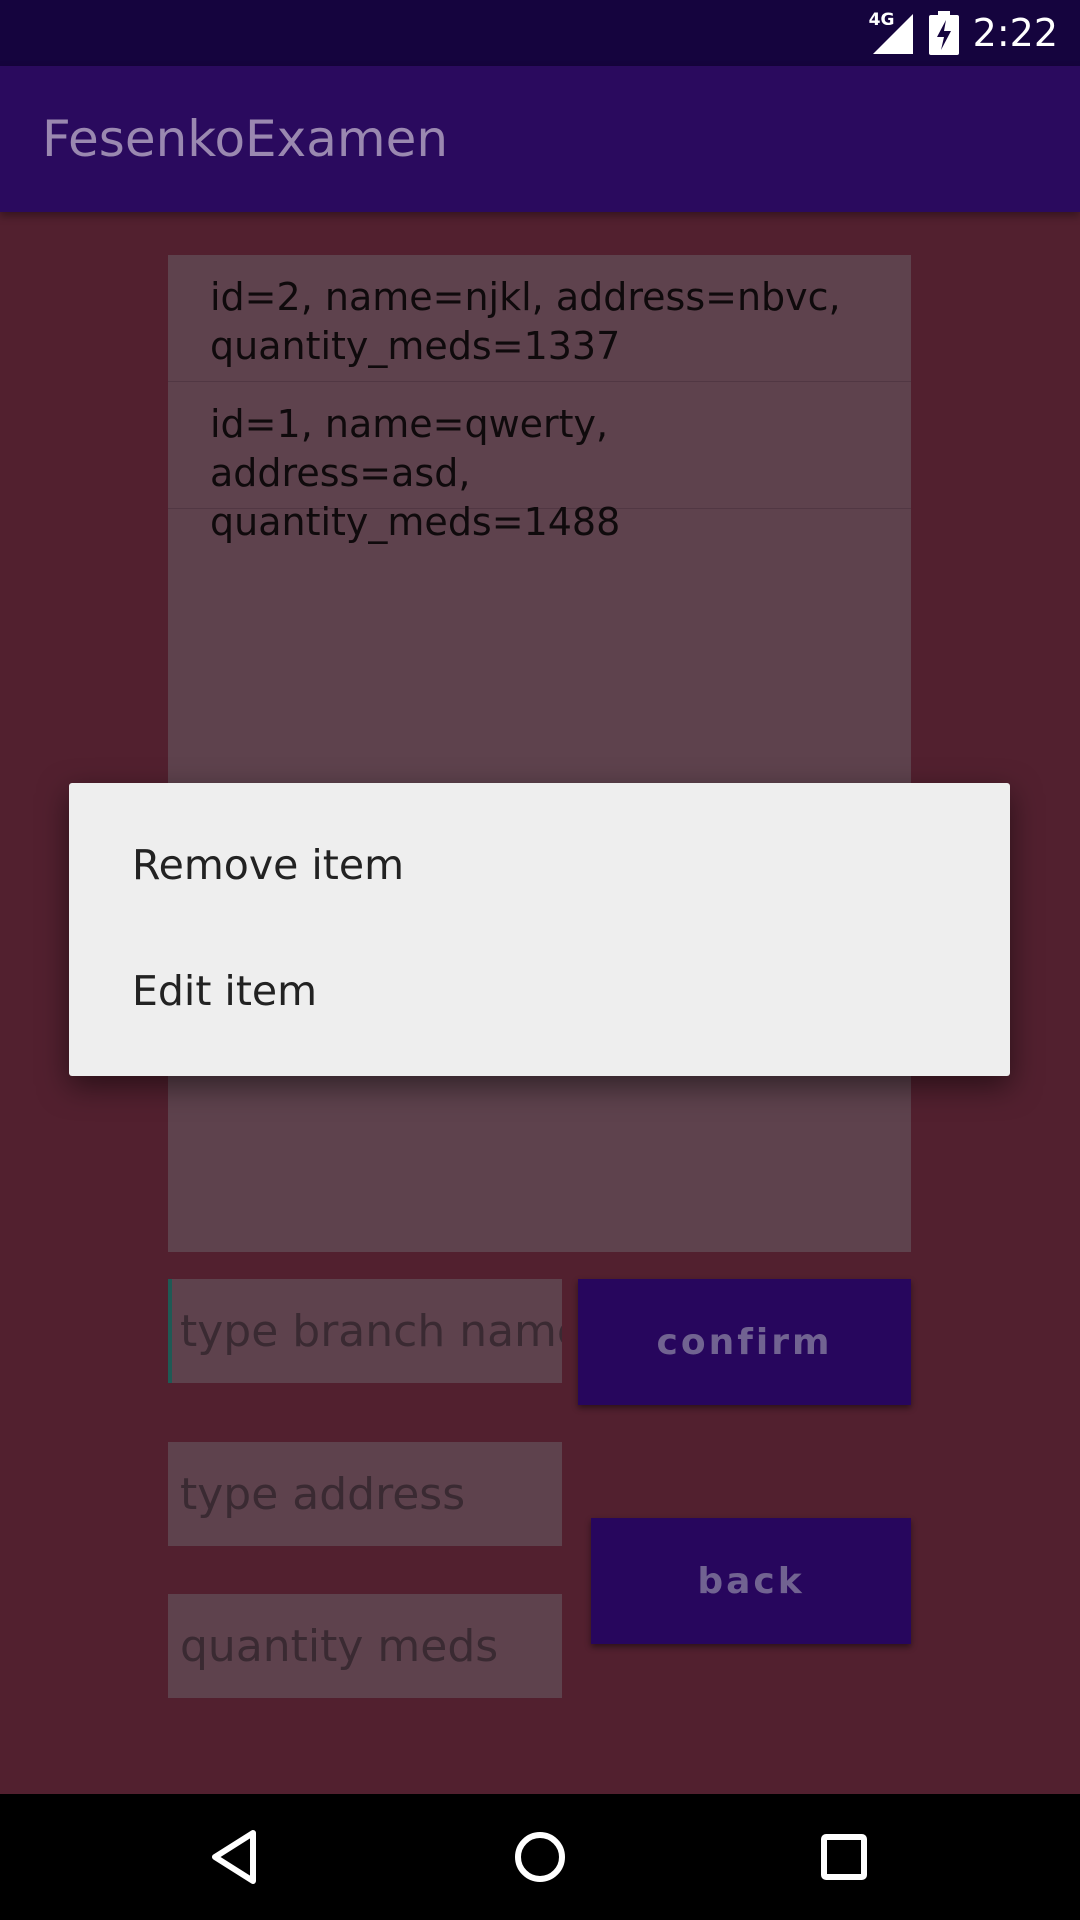  Describe the element at coordinates (245, 139) in the screenshot. I see `app-title: FesenkoExamen` at that location.